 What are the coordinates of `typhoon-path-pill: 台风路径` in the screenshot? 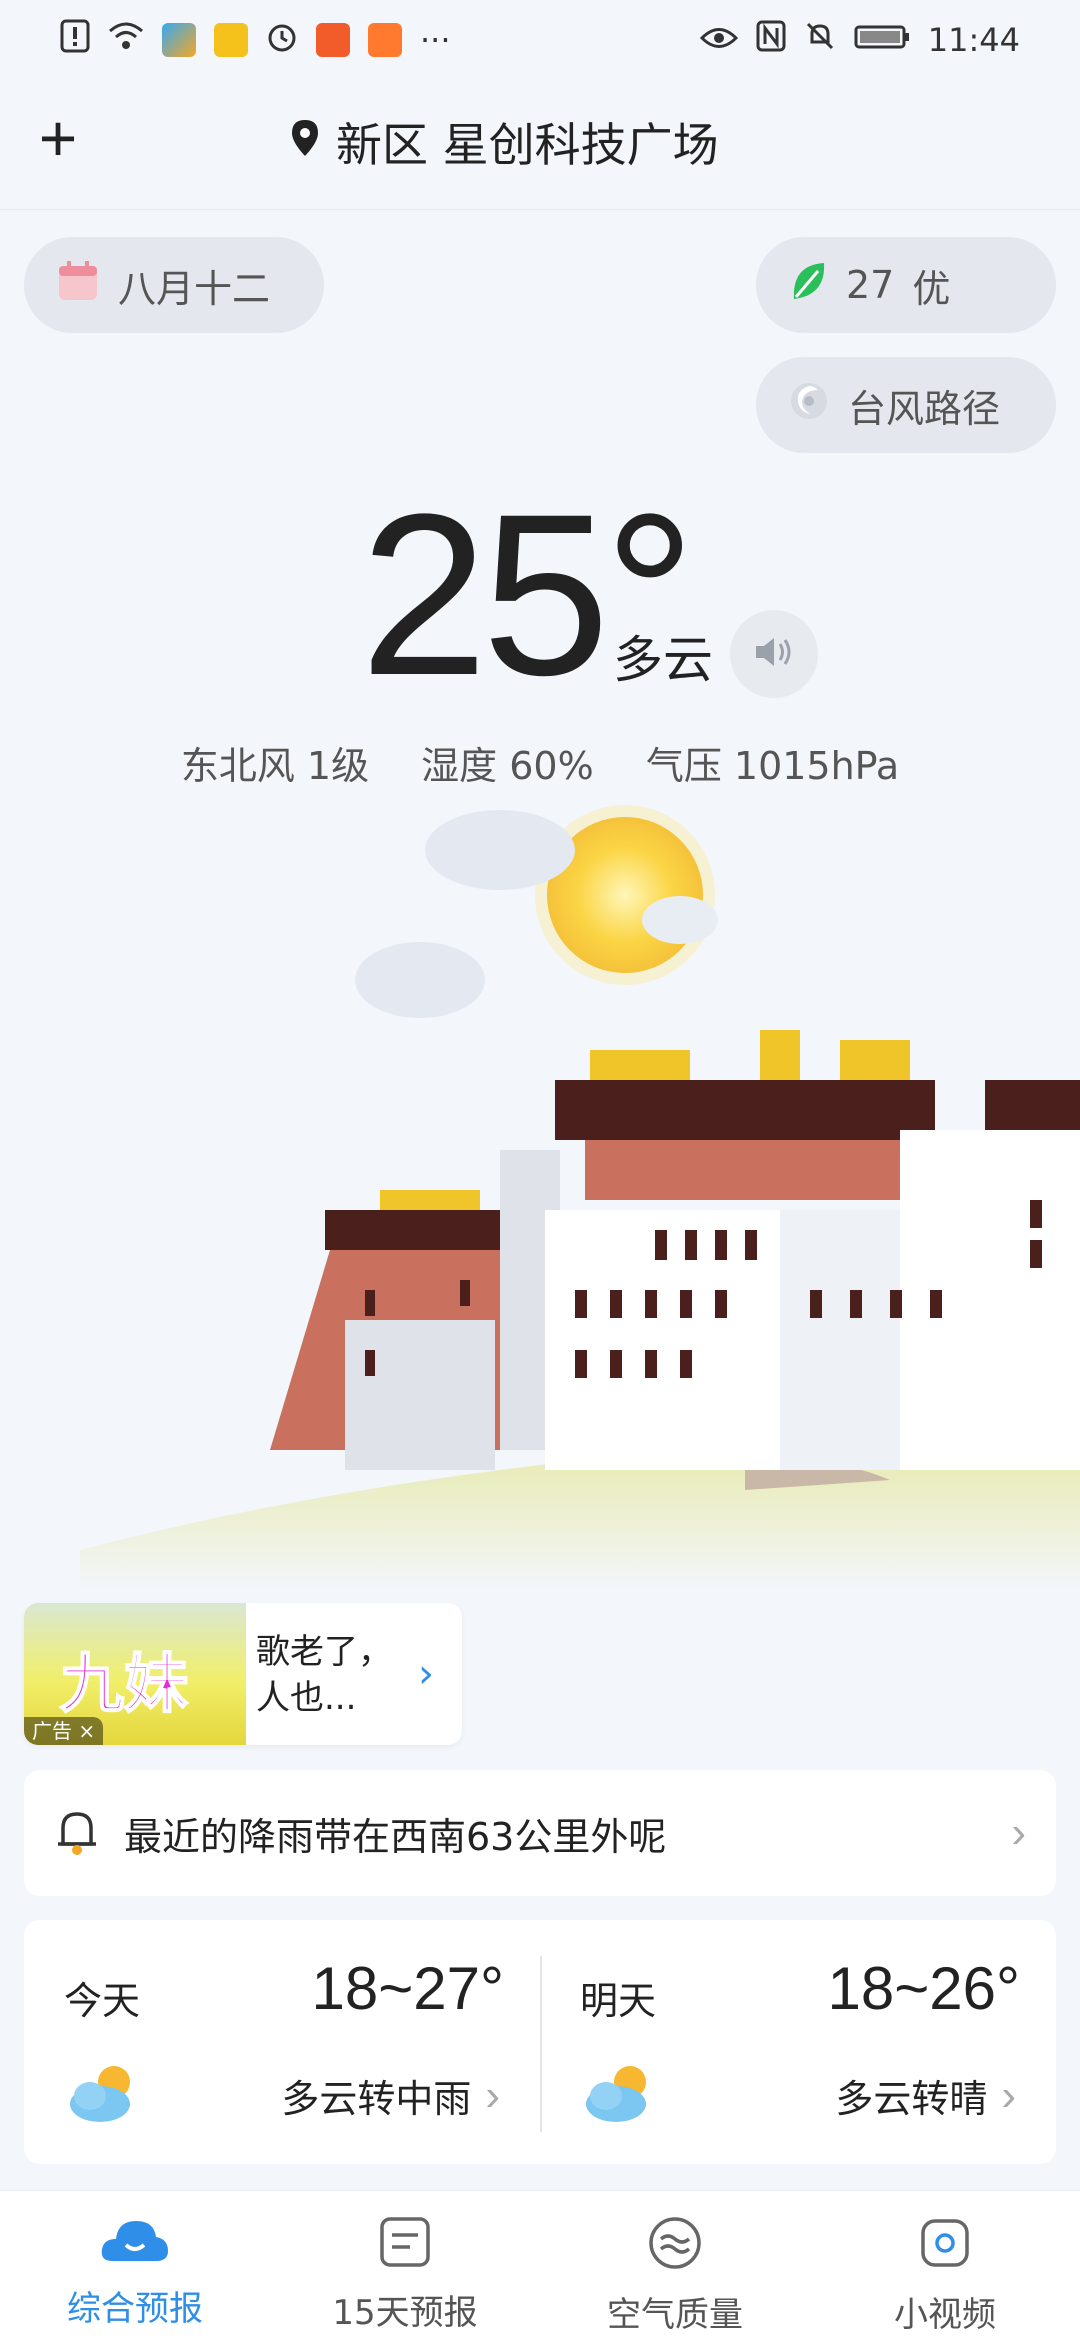 It's located at (906, 405).